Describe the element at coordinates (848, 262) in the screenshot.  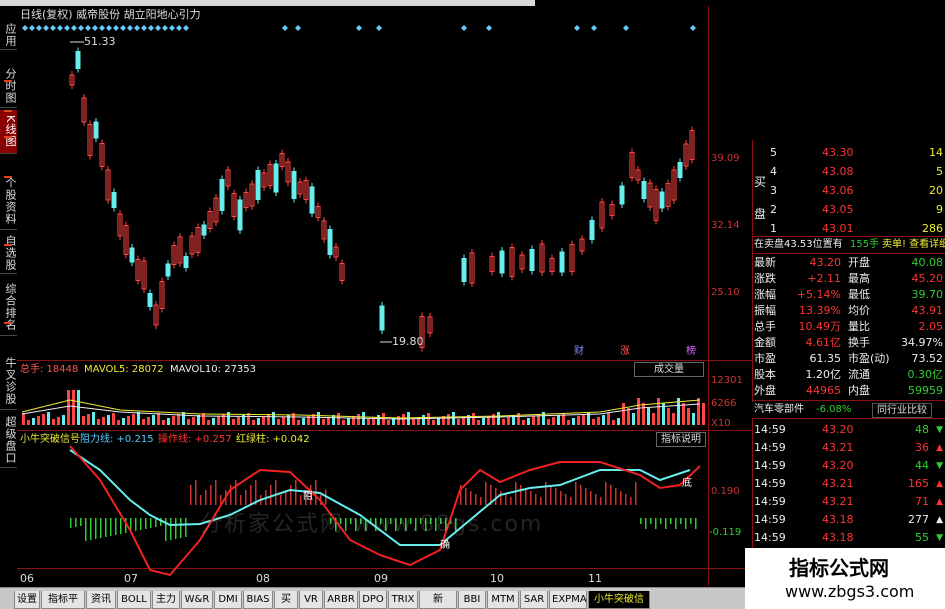
I see `quote-field-row: 最新 43.20 开盘 40.08` at that location.